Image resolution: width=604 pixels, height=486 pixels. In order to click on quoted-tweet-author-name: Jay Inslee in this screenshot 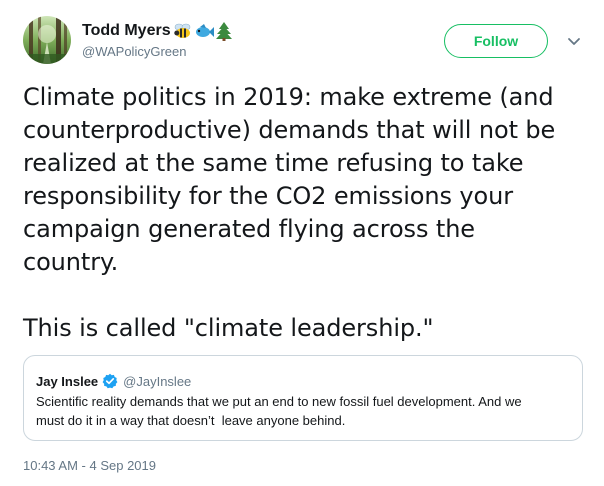, I will do `click(67, 381)`.